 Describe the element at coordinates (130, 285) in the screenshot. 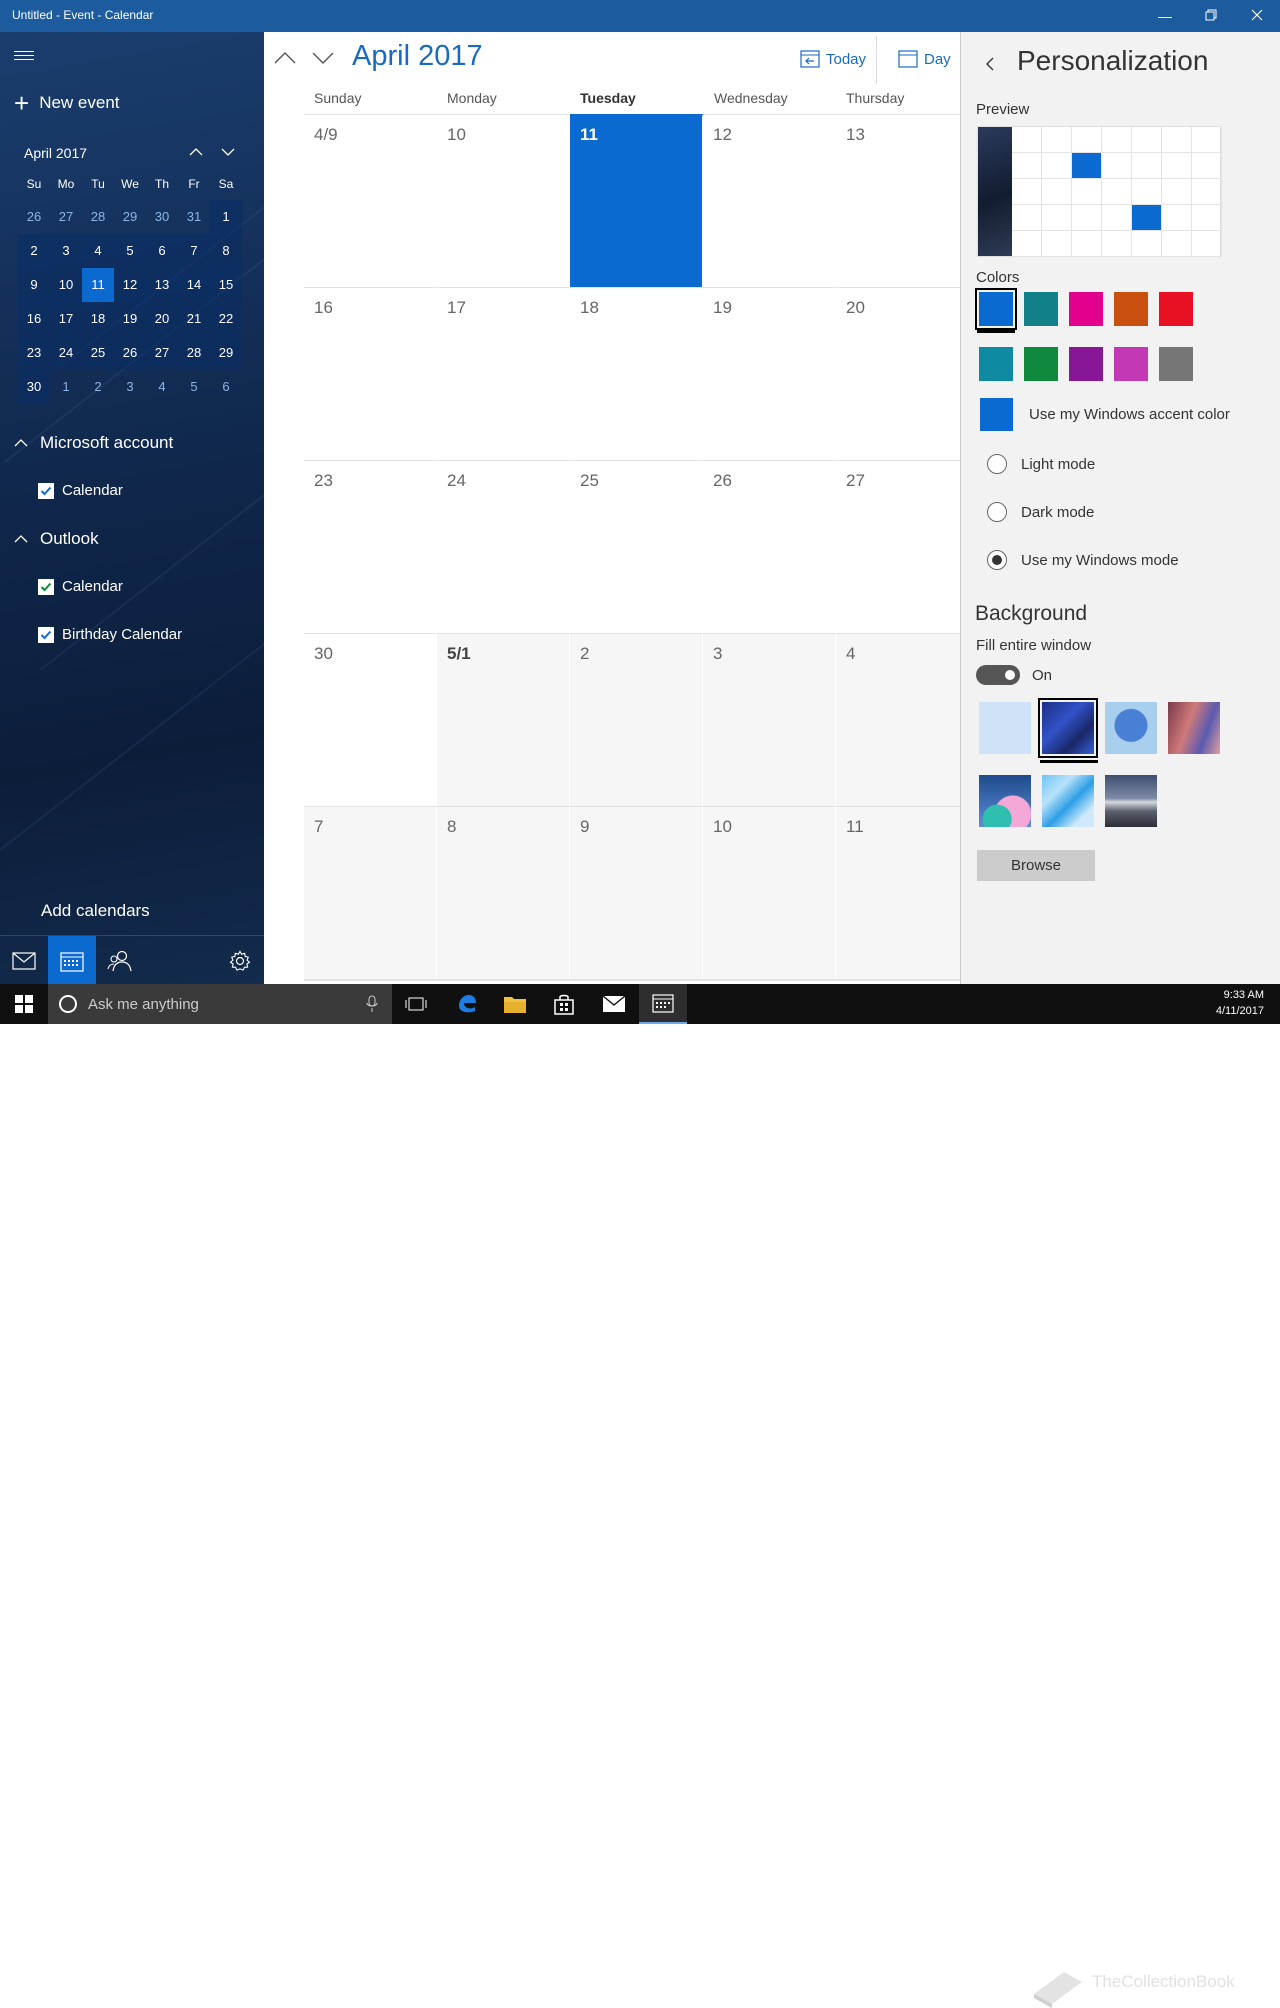

I see `mini-calendar-day: 12` at that location.